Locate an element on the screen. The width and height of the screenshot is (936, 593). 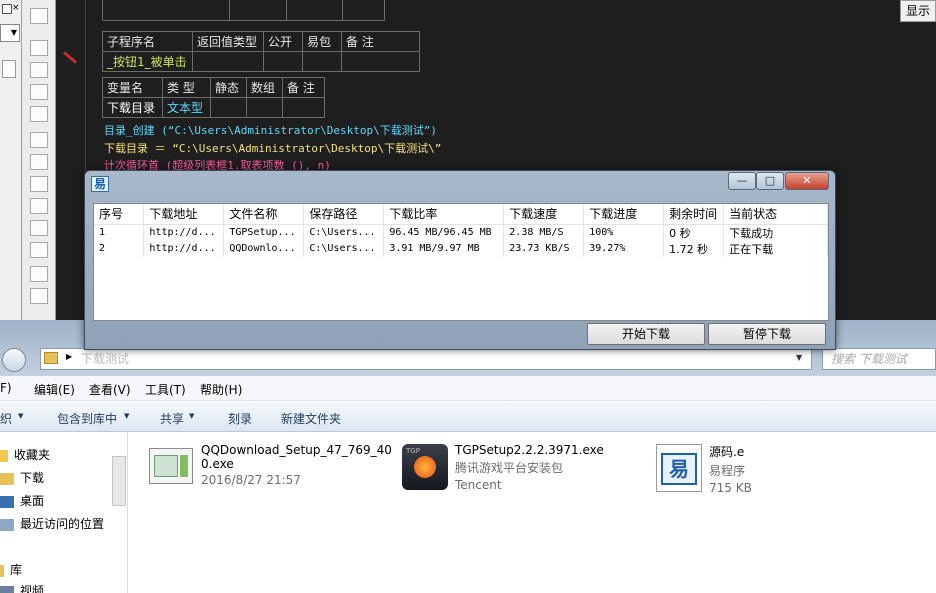
pause-download-button: 暂停下载 is located at coordinates (767, 334).